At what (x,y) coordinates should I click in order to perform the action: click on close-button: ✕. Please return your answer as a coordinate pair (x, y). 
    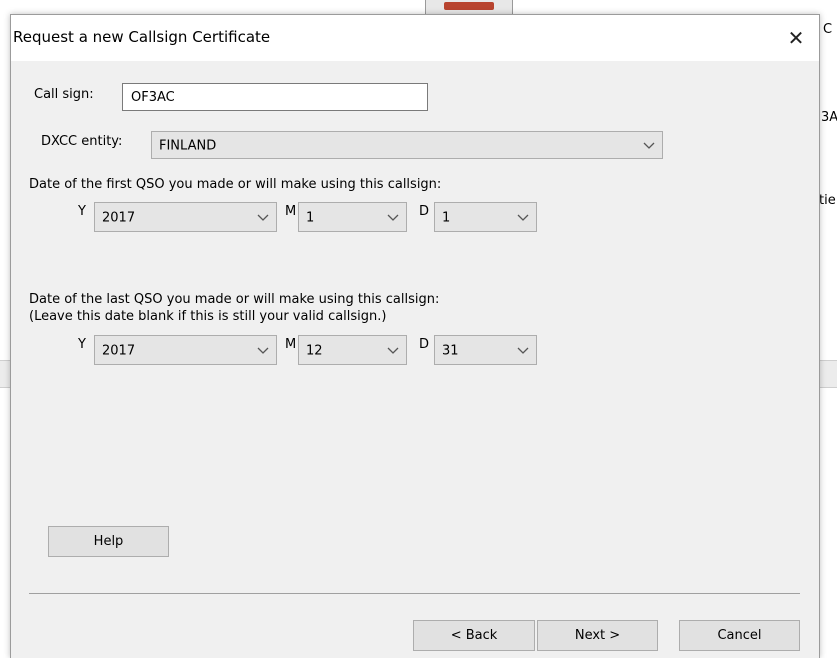
    Looking at the image, I should click on (796, 38).